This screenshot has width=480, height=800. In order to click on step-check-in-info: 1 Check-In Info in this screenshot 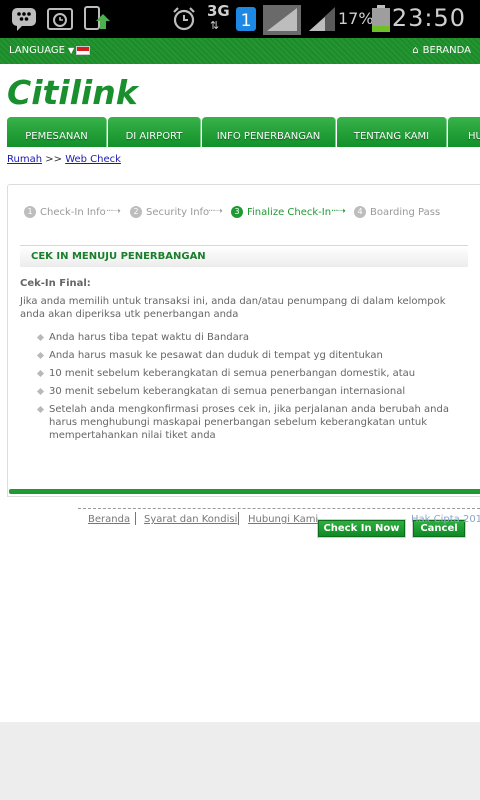, I will do `click(65, 212)`.